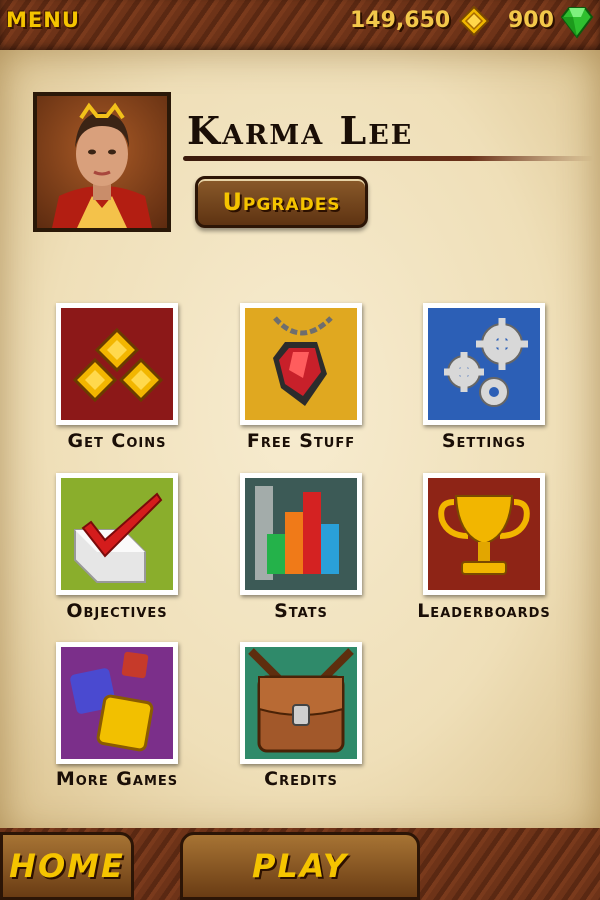  What do you see at coordinates (300, 130) in the screenshot?
I see `player-name: Karma Lee` at bounding box center [300, 130].